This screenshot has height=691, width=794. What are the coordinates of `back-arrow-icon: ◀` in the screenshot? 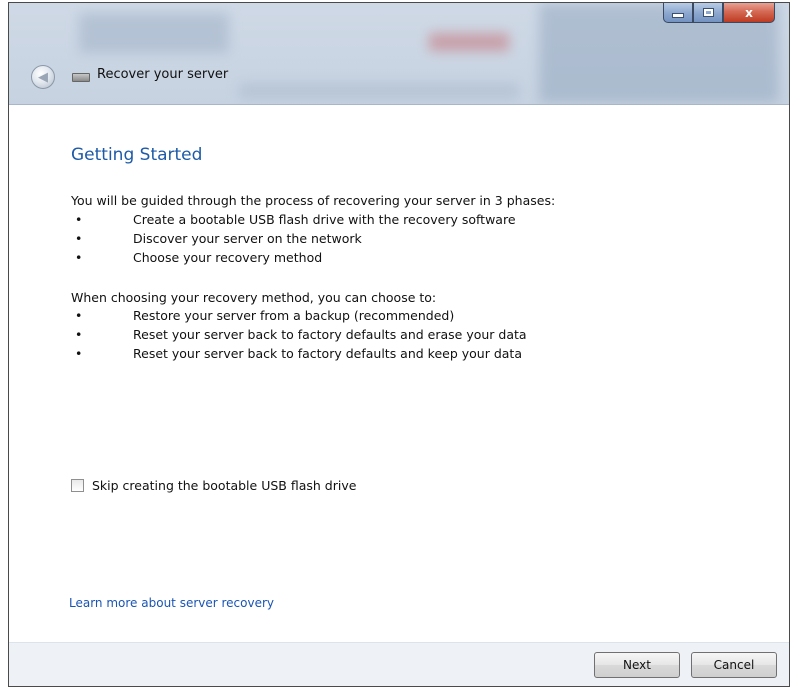 It's located at (43, 77).